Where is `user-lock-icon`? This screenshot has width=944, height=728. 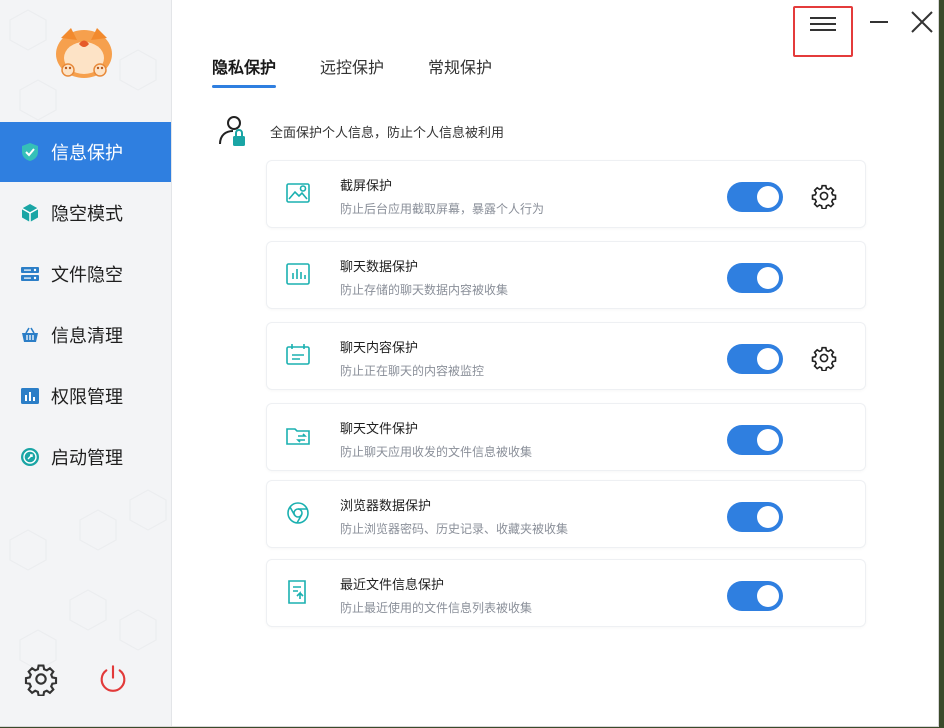
user-lock-icon is located at coordinates (232, 131).